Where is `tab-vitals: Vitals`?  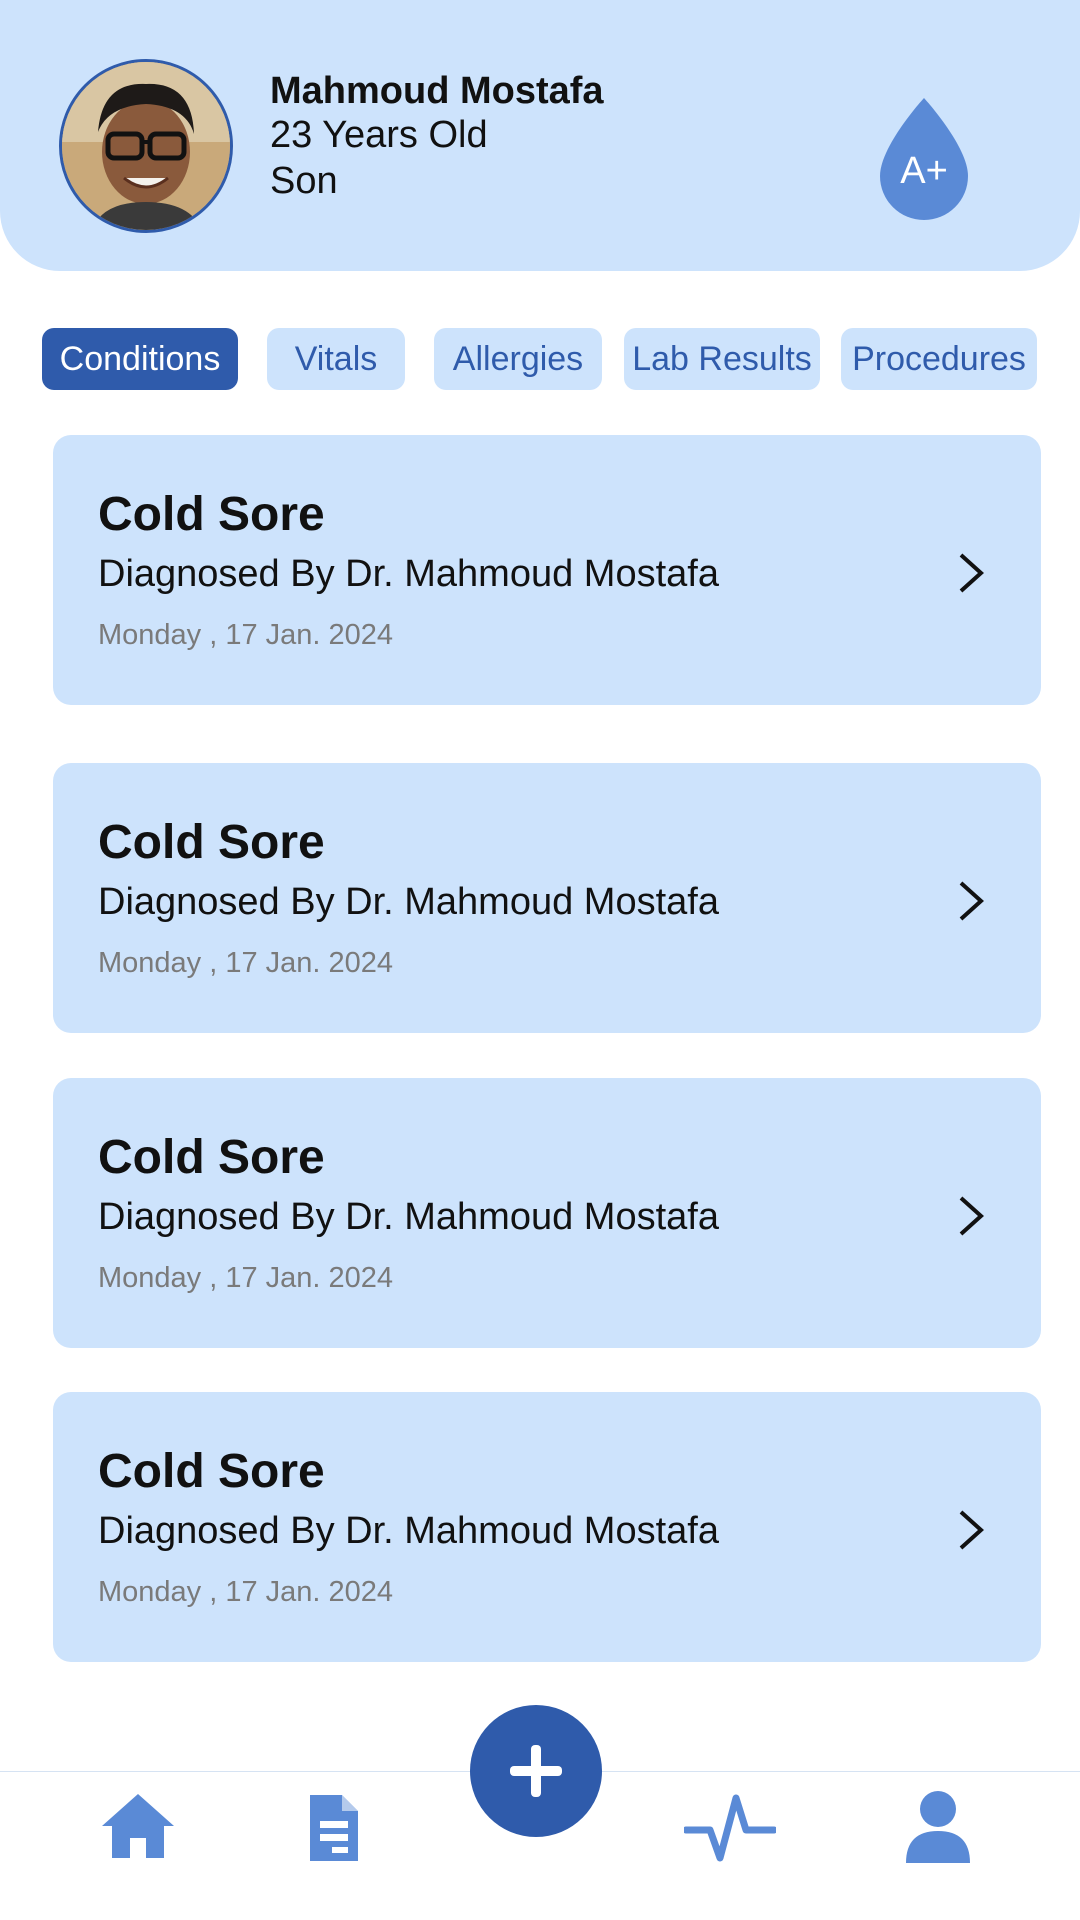
tab-vitals: Vitals is located at coordinates (336, 359).